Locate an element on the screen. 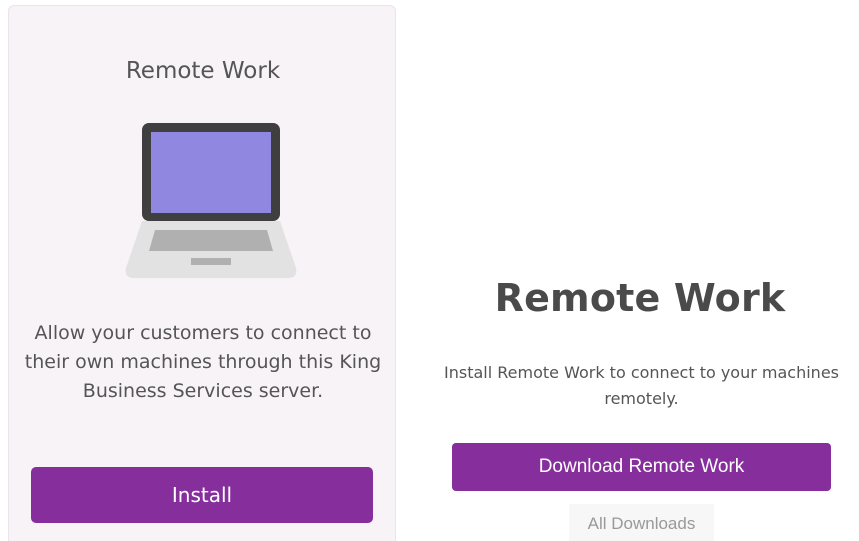 The height and width of the screenshot is (541, 859). install-button: Install is located at coordinates (202, 495).